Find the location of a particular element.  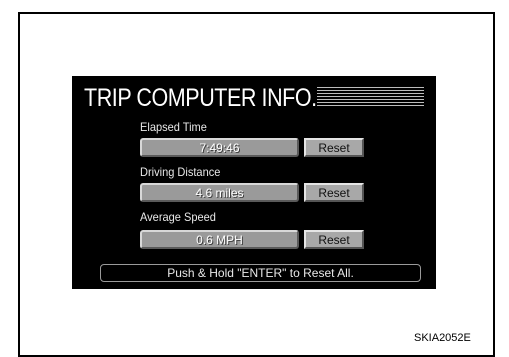

reset-elapsed-time-button: Reset is located at coordinates (334, 147).